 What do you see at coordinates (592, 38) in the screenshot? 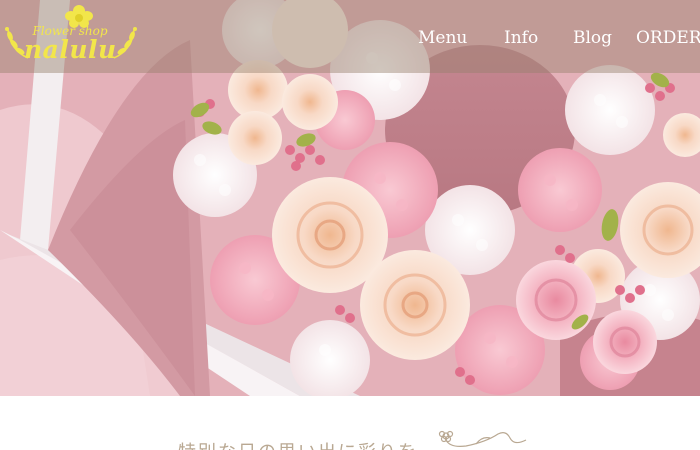
I see `nav-item-blog: Blog` at bounding box center [592, 38].